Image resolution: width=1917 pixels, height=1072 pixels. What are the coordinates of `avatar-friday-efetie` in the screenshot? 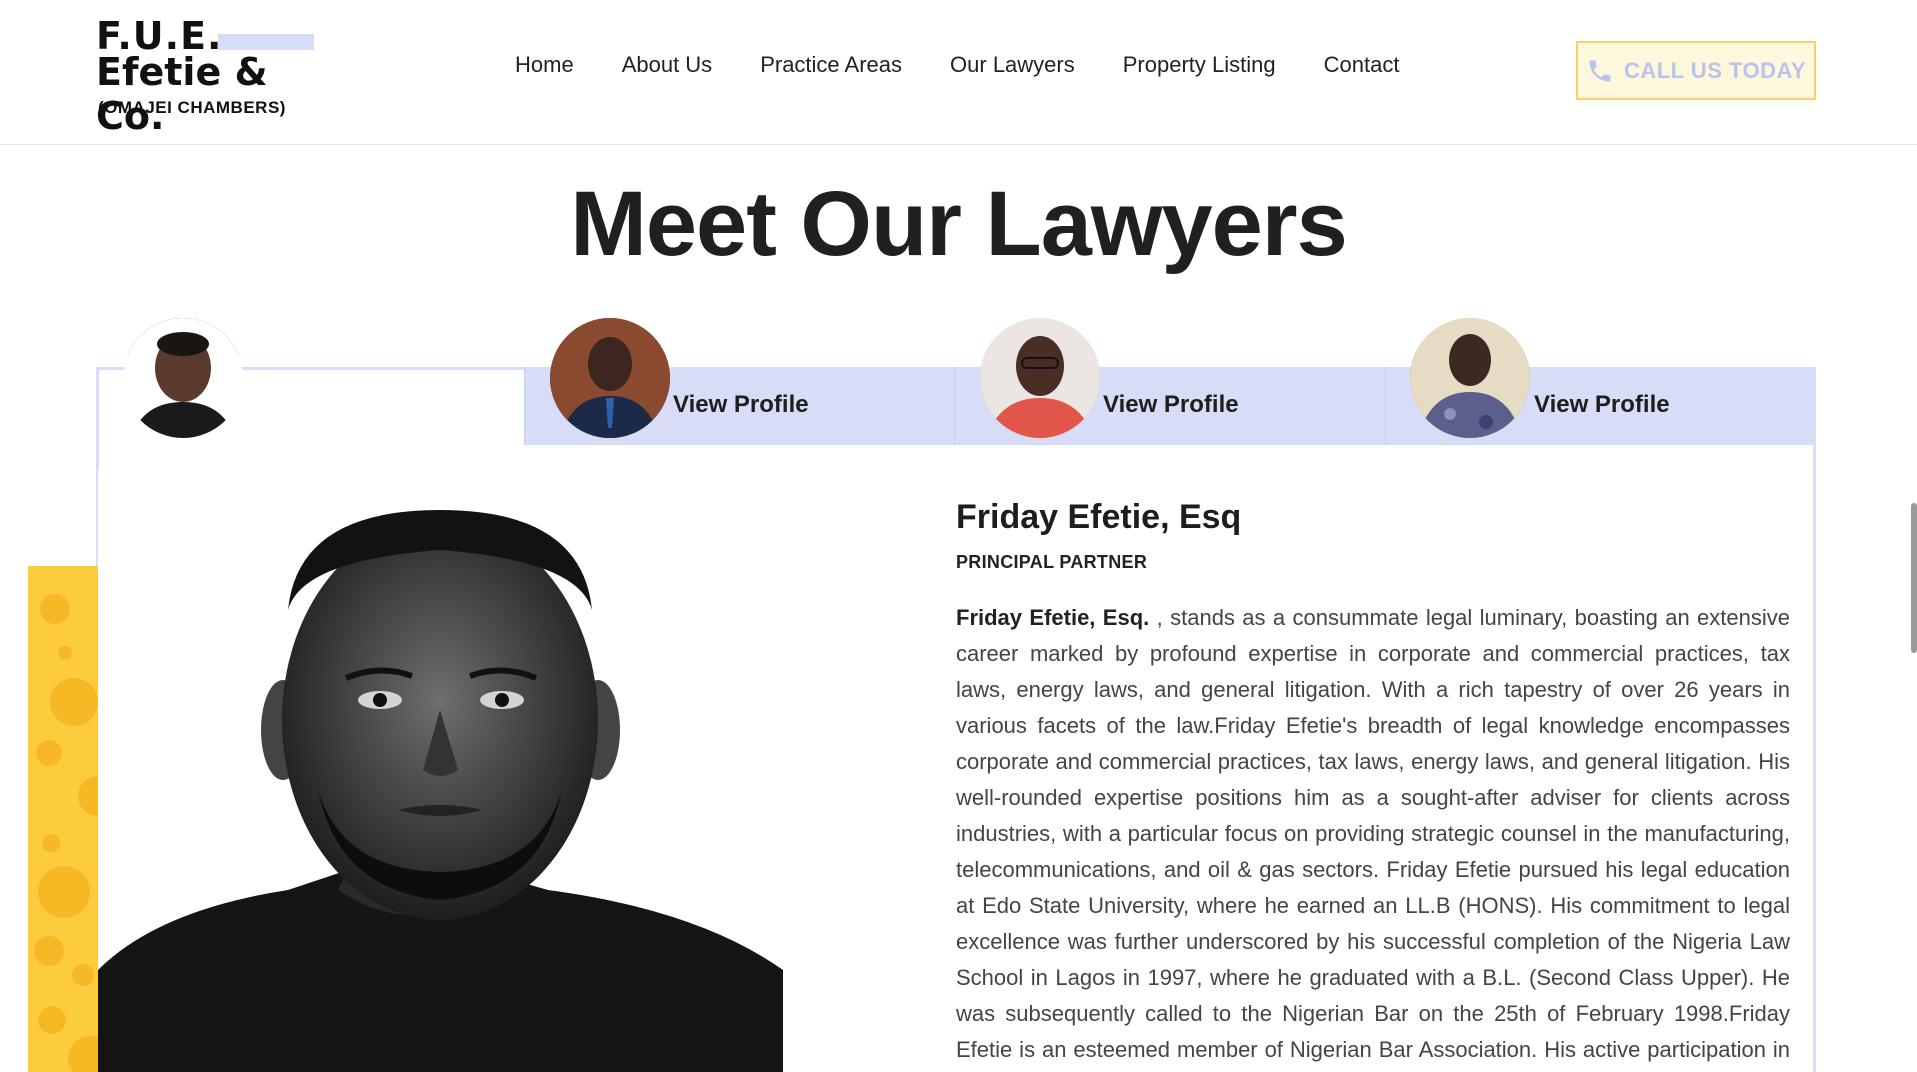 It's located at (183, 378).